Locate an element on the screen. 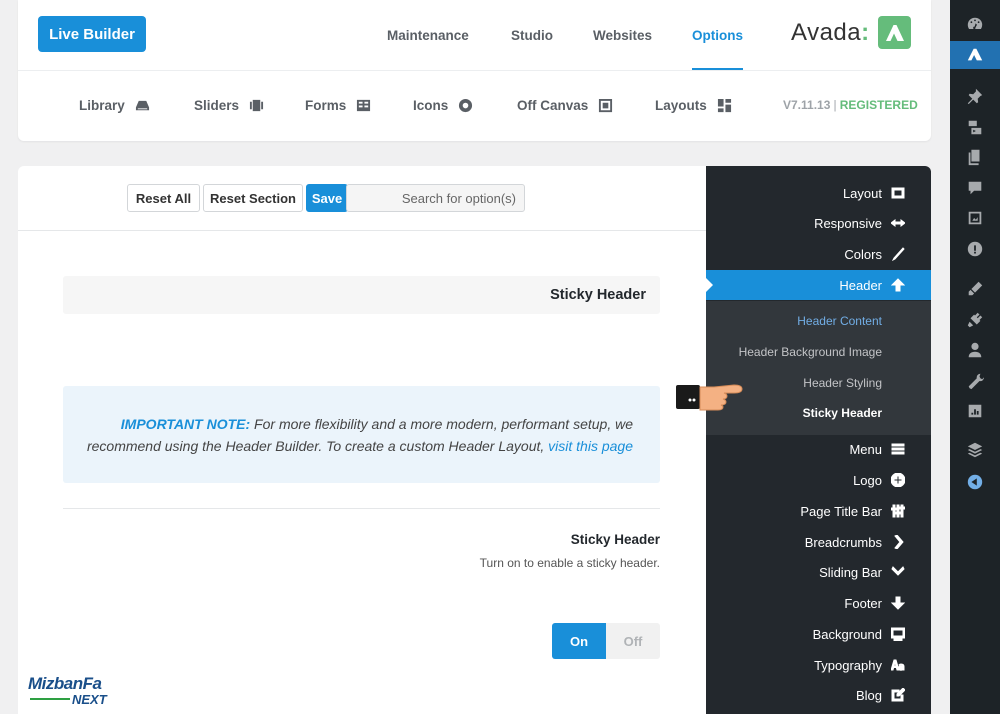 The width and height of the screenshot is (1000, 714). subnav-layouts: Layouts is located at coordinates (693, 105).